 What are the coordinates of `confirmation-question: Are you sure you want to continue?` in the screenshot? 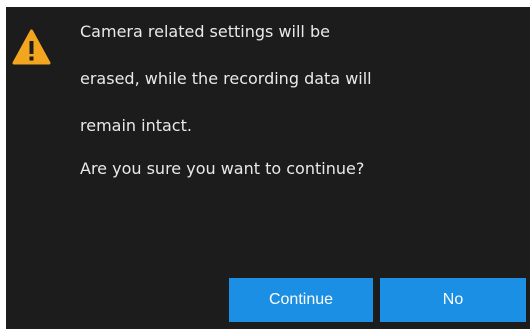 It's located at (222, 168).